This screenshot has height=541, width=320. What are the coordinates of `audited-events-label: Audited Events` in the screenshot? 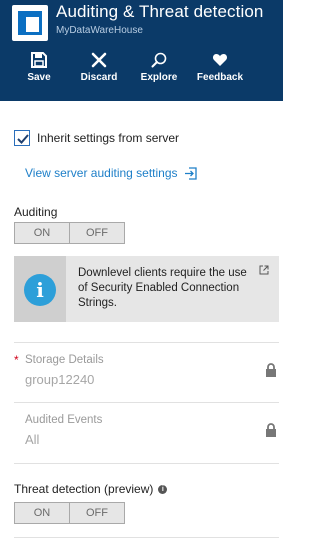 It's located at (64, 420).